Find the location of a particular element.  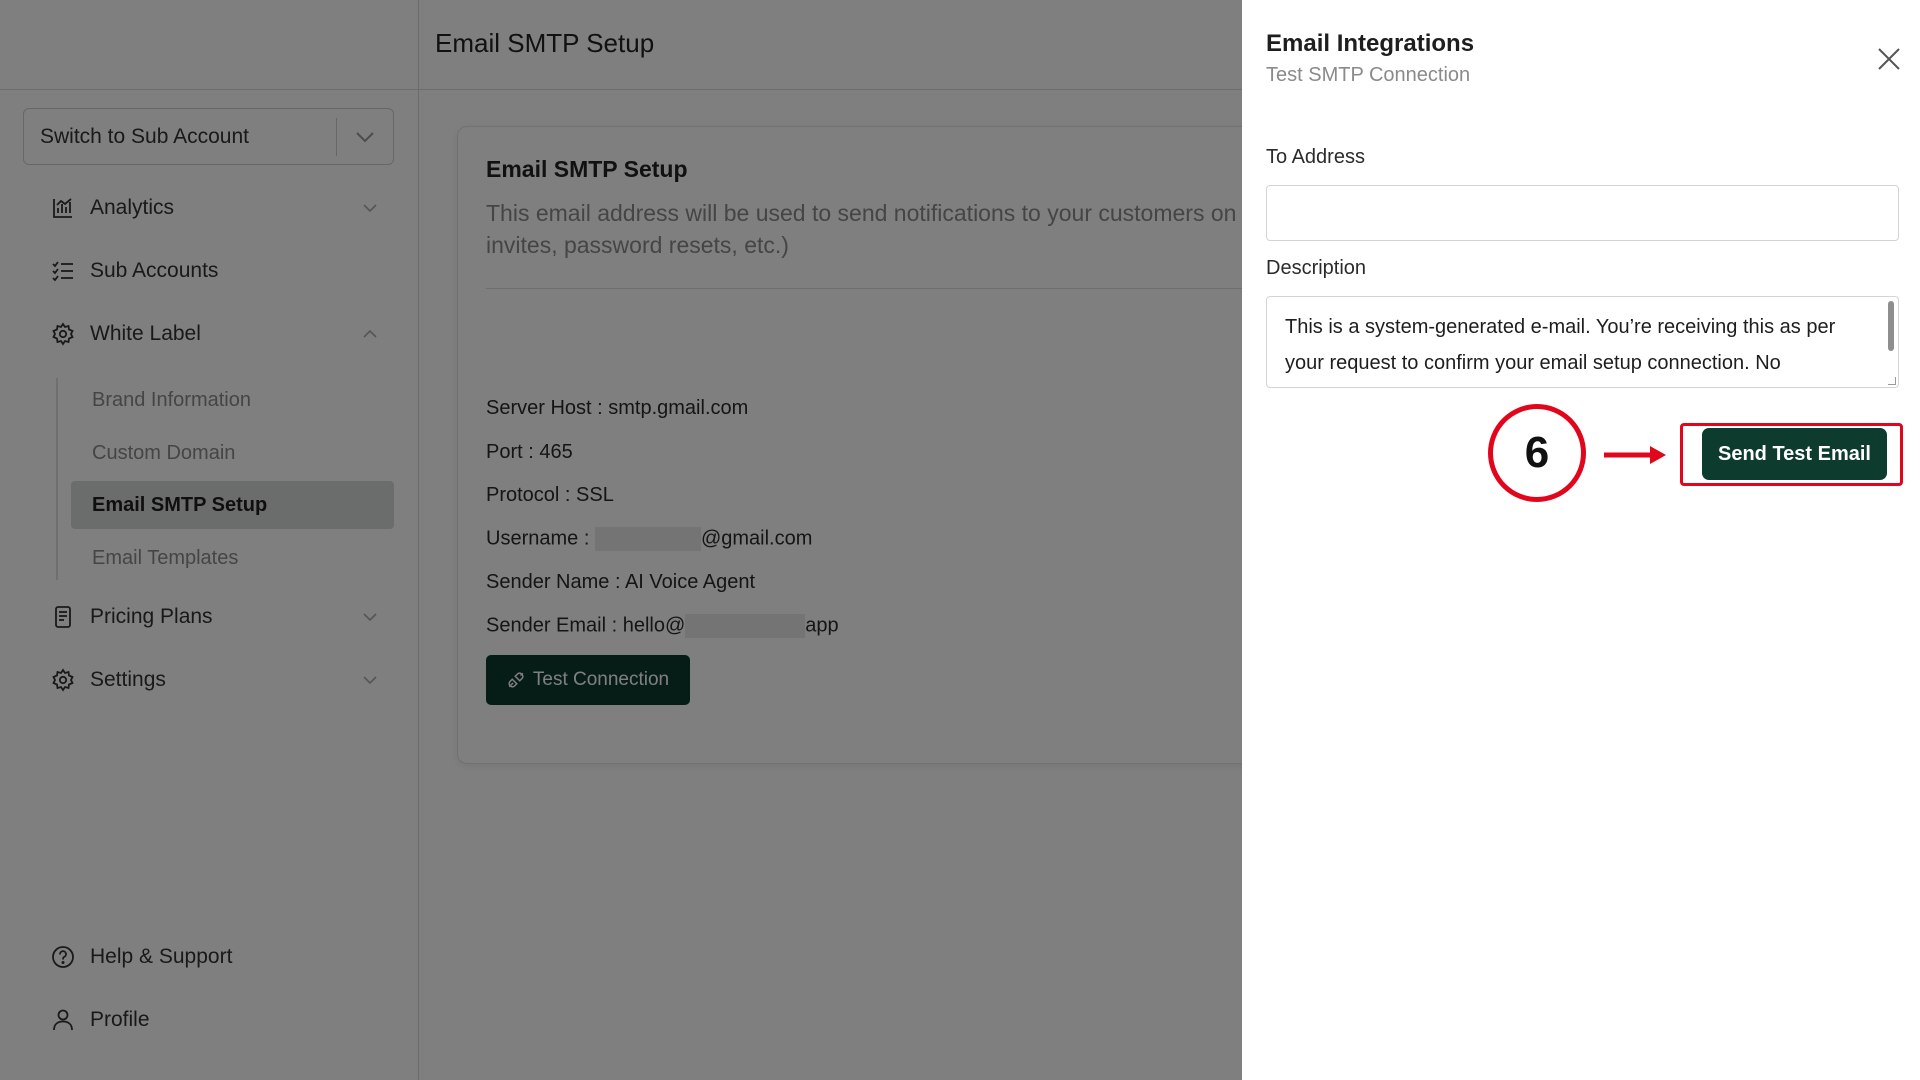

close-icon is located at coordinates (1889, 59).